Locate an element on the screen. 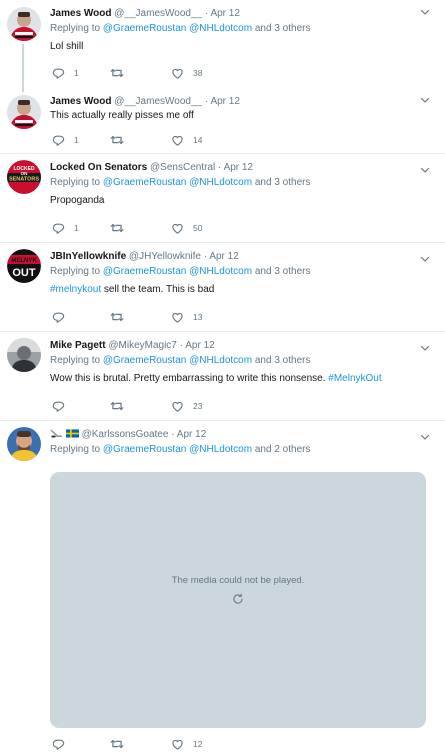  others-link: and 2 others is located at coordinates (283, 449).